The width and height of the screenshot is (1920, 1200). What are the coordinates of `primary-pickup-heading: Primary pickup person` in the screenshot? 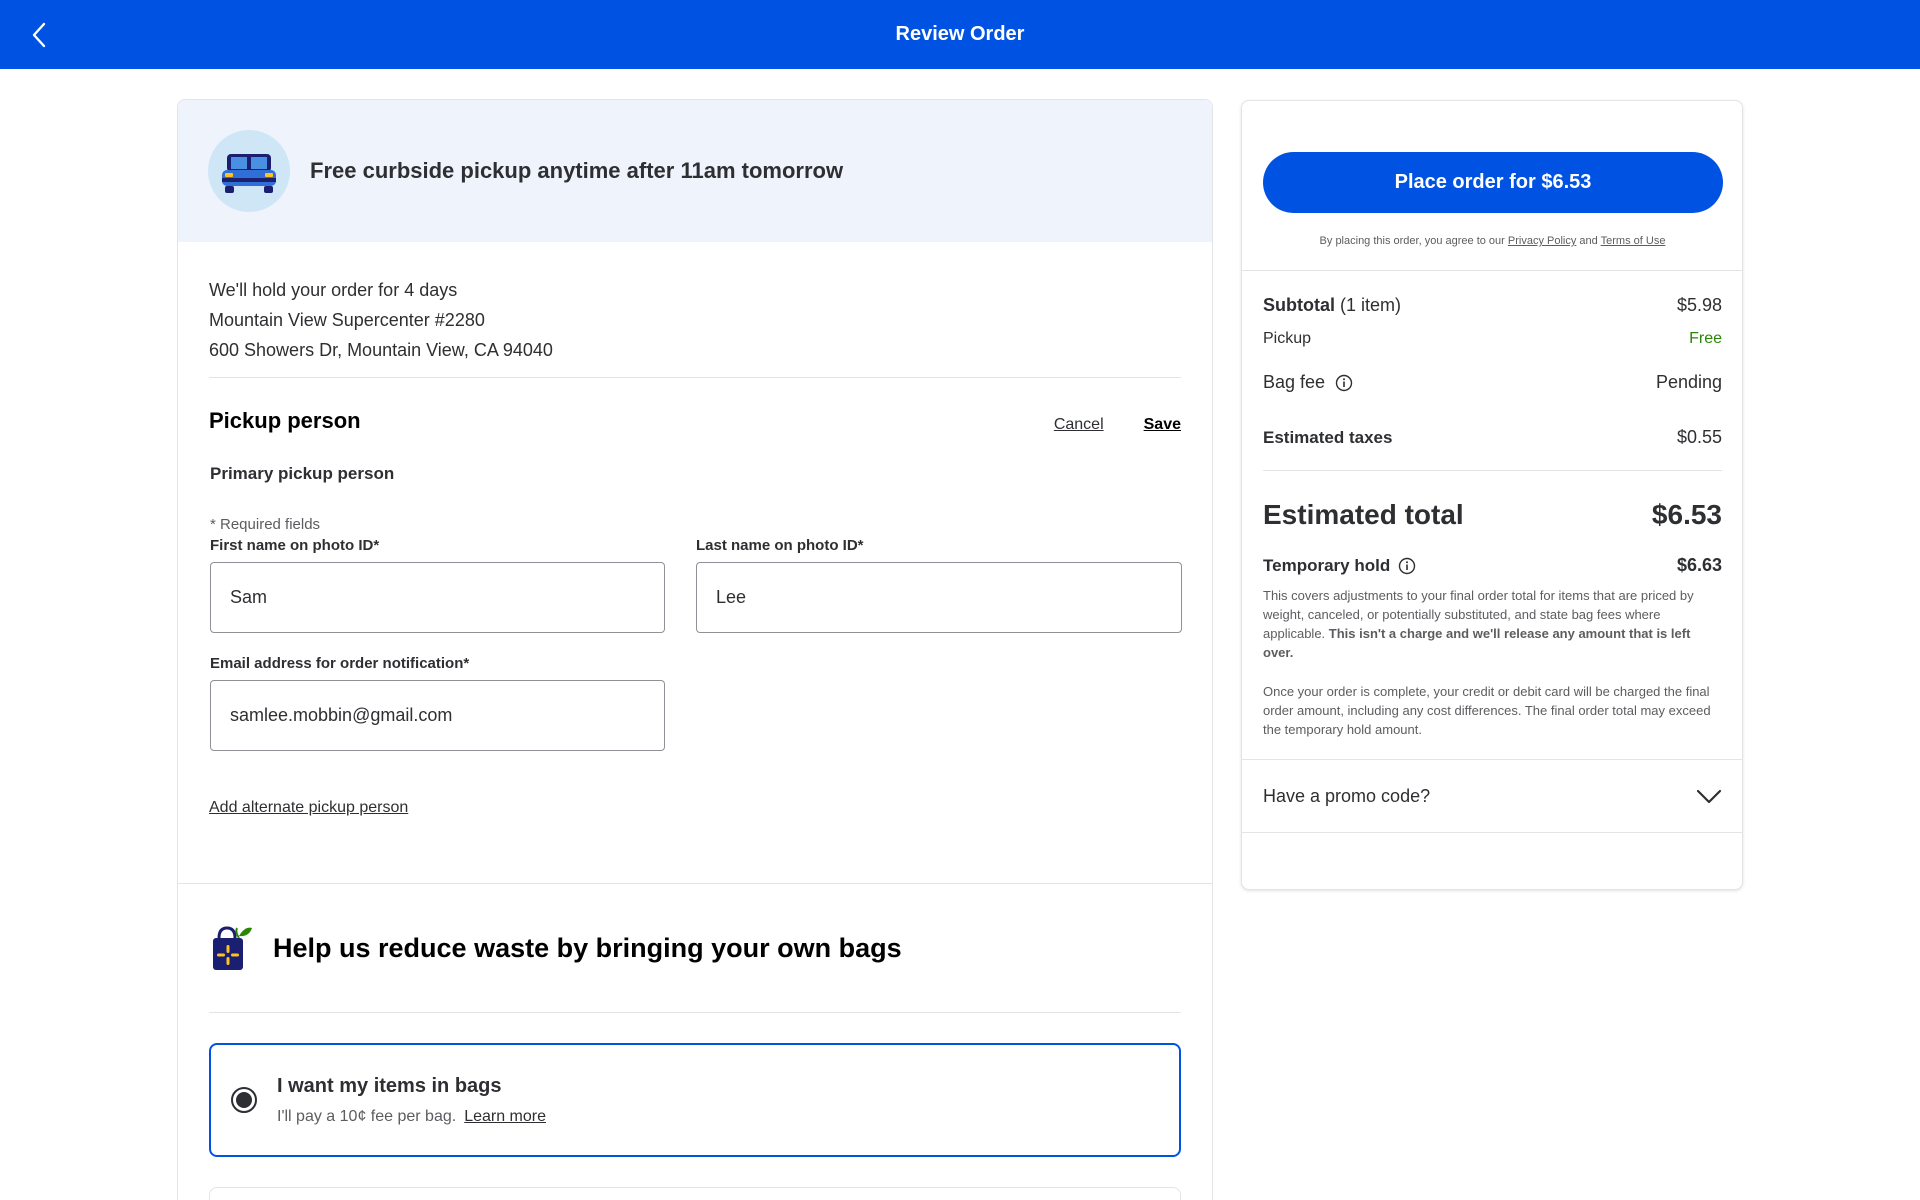 It's located at (302, 473).